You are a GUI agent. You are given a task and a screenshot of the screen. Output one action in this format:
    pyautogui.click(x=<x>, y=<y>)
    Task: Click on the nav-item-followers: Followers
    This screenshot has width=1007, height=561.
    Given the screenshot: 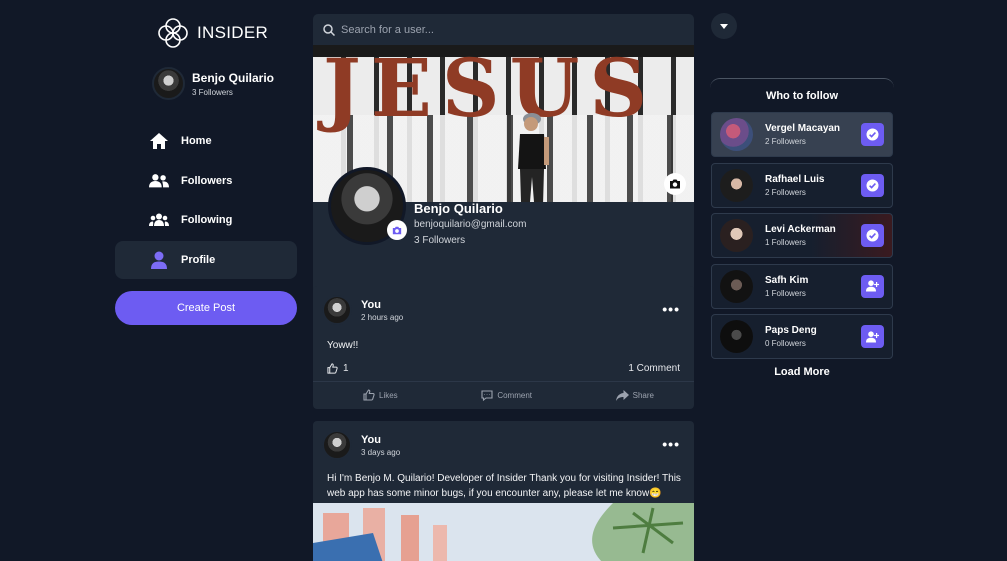 What is the action you would take?
    pyautogui.click(x=206, y=181)
    